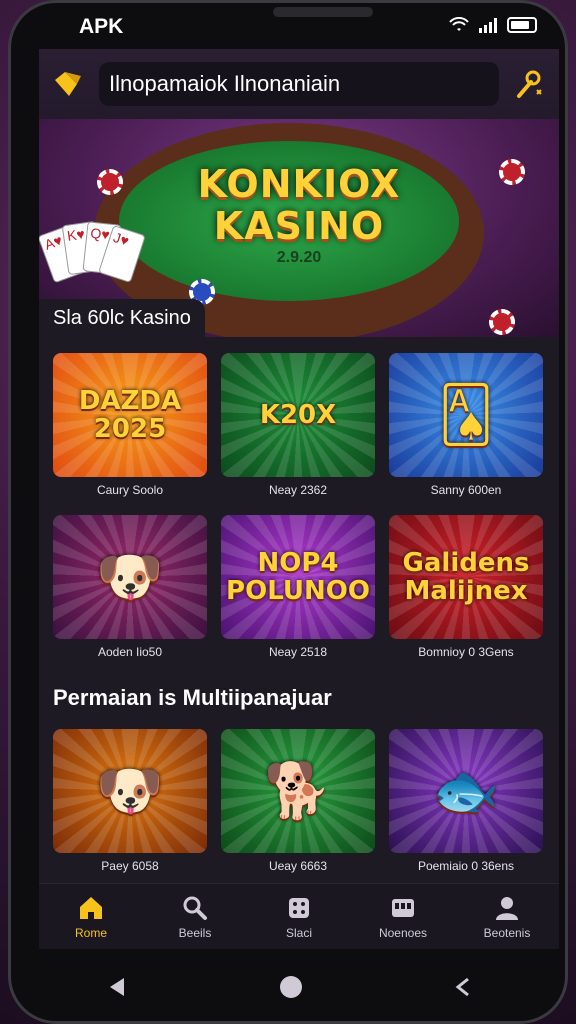 Image resolution: width=576 pixels, height=1024 pixels. I want to click on nav-slots: Noenoes, so click(403, 917).